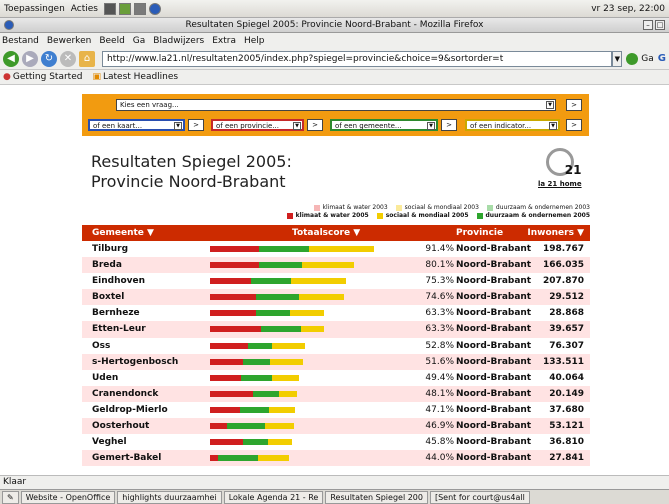 Image resolution: width=669 pixels, height=504 pixels. What do you see at coordinates (315, 125) in the screenshot?
I see `province-go-button: >` at bounding box center [315, 125].